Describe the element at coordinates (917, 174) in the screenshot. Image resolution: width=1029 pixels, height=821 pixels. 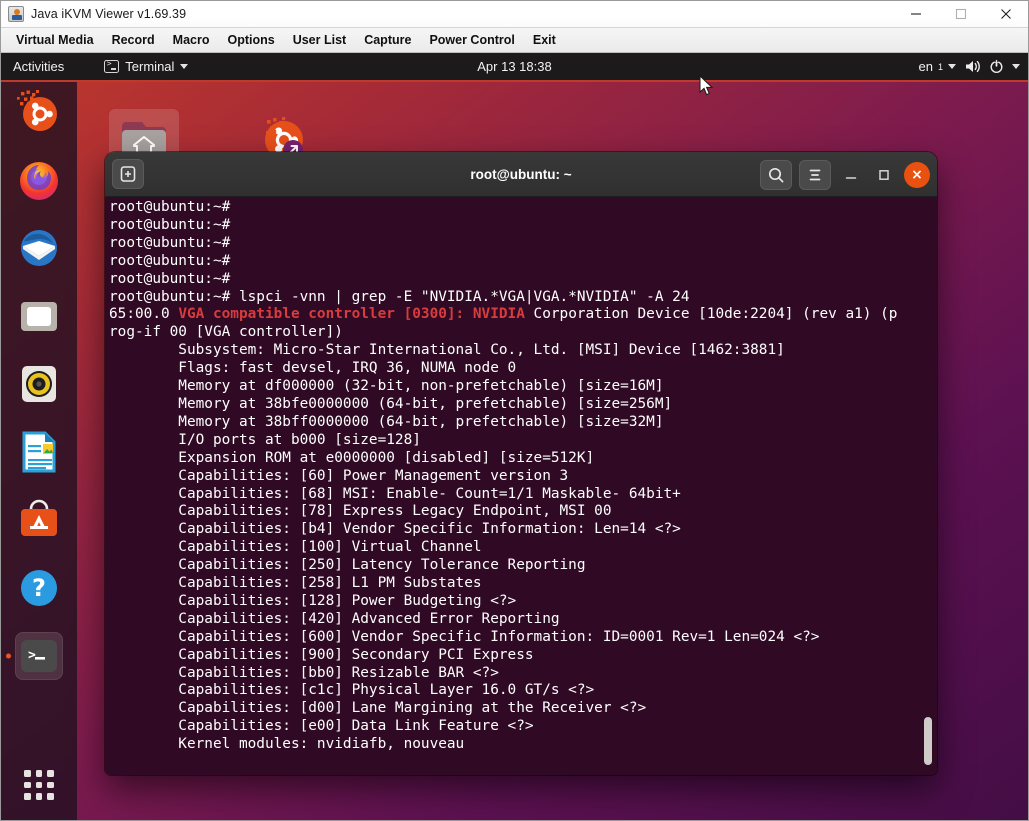
I see `terminal-close-button: ×` at that location.